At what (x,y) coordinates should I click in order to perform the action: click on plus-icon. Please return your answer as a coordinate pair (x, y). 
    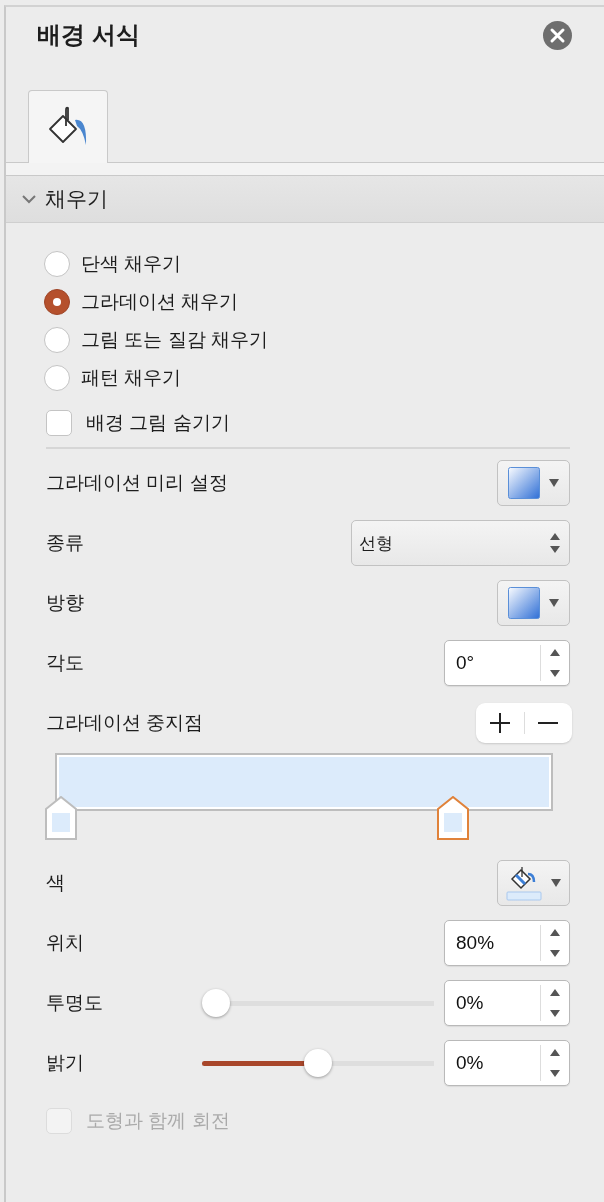
    Looking at the image, I should click on (499, 723).